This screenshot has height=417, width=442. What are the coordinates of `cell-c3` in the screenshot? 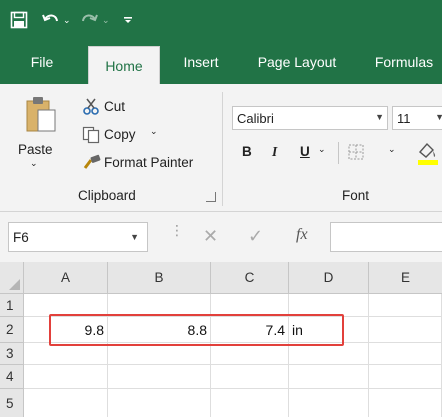 It's located at (250, 354).